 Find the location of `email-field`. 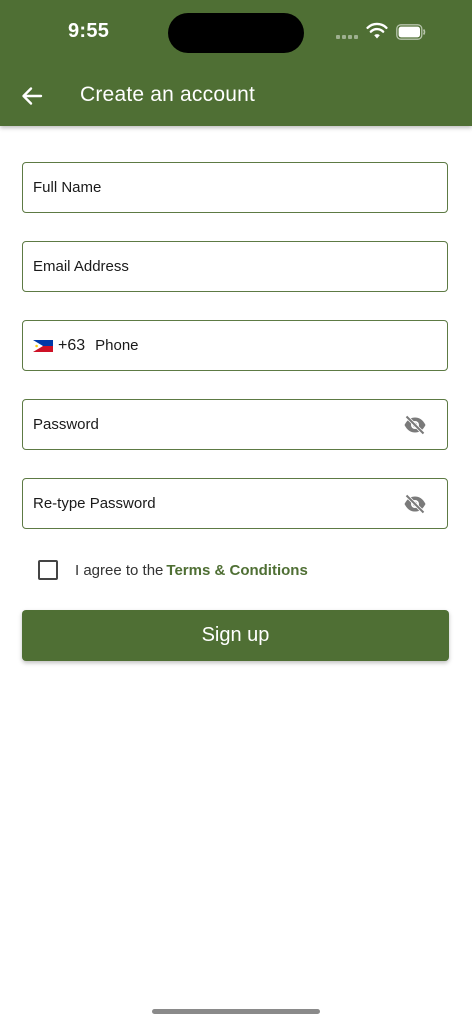

email-field is located at coordinates (235, 266).